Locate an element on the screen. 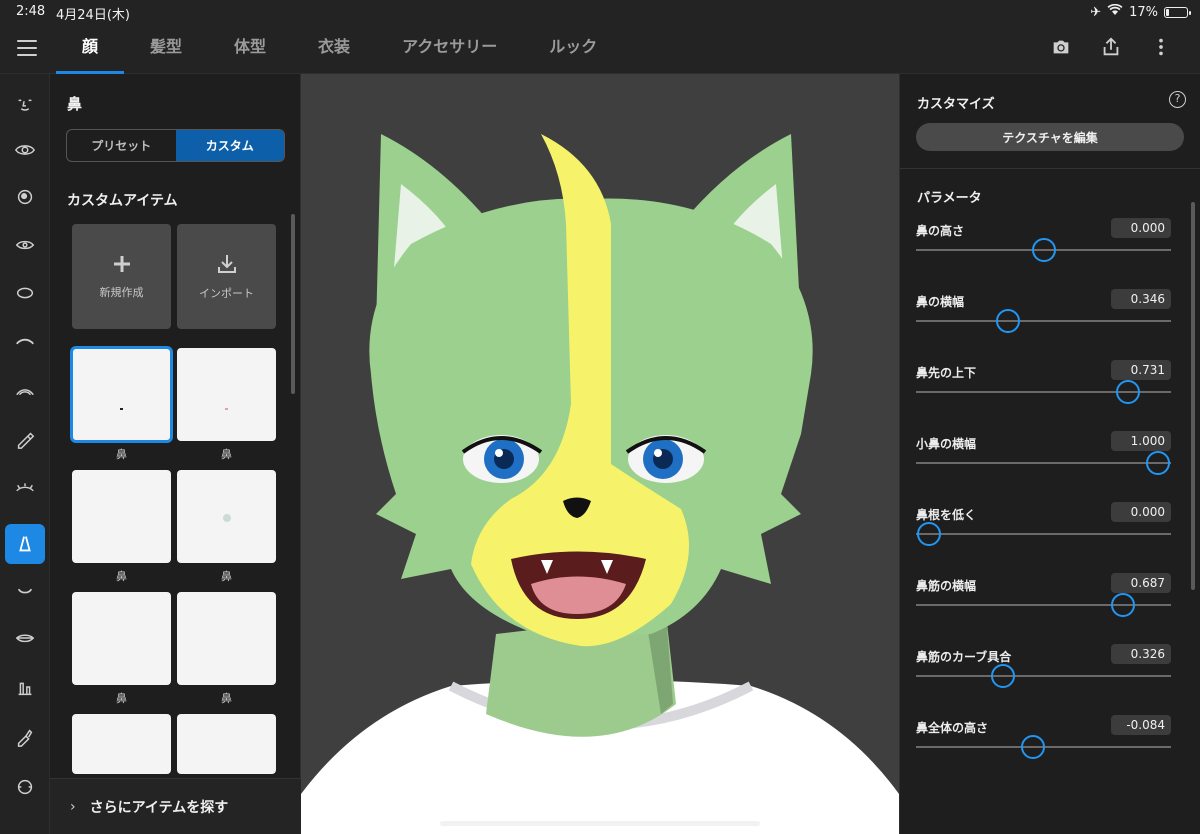  import-icon is located at coordinates (226, 263).